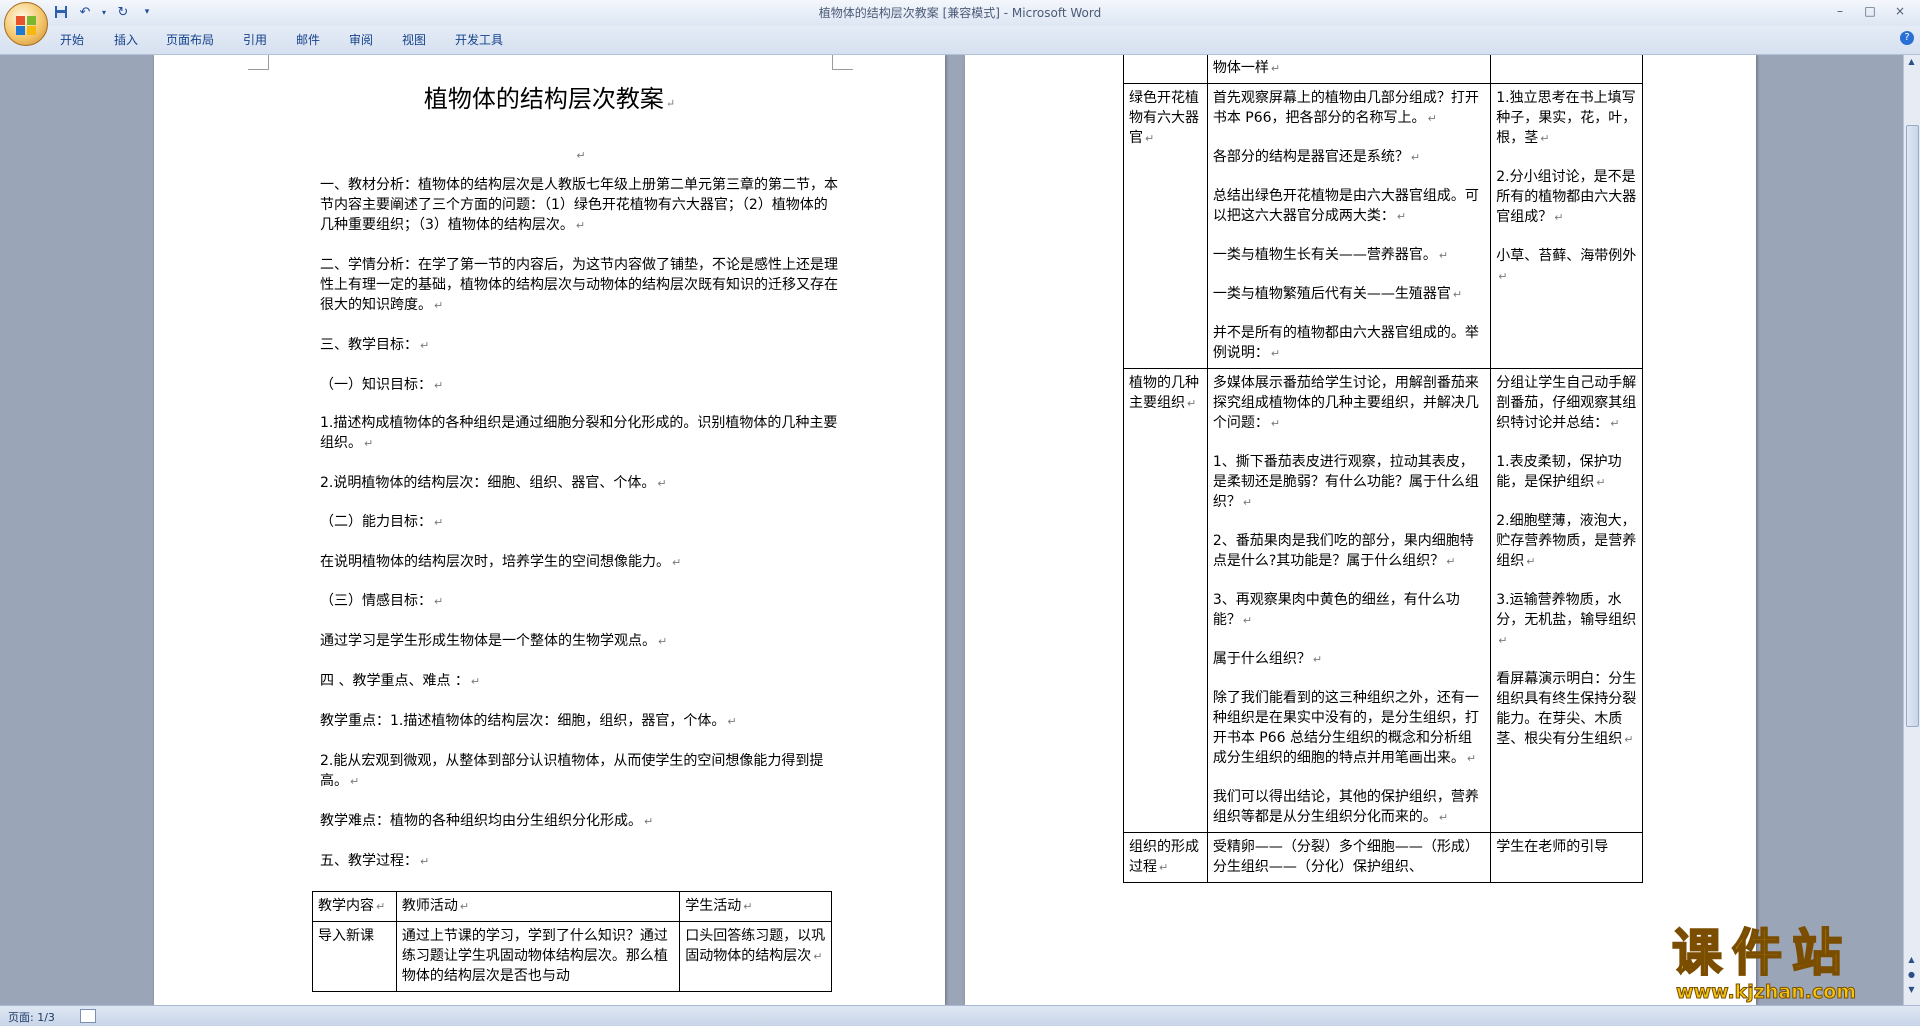 The image size is (1920, 1026). What do you see at coordinates (400, 681) in the screenshot?
I see `heading-key-points: 四 、教学重点、难点 ： ↵` at bounding box center [400, 681].